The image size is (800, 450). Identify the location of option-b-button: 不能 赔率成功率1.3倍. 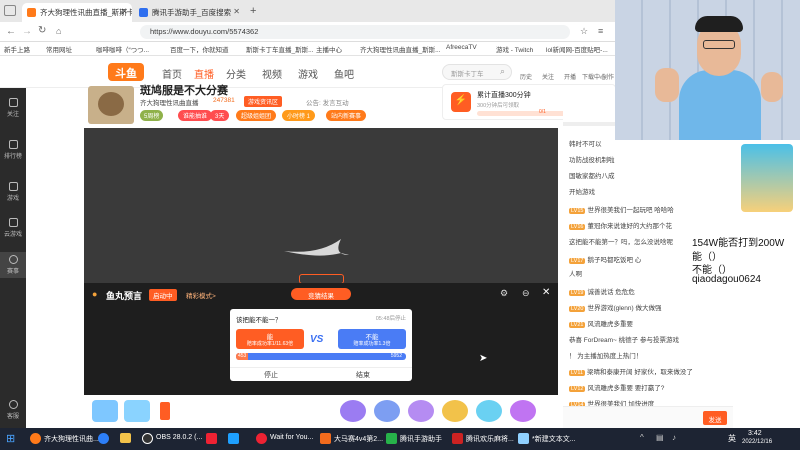
(372, 339).